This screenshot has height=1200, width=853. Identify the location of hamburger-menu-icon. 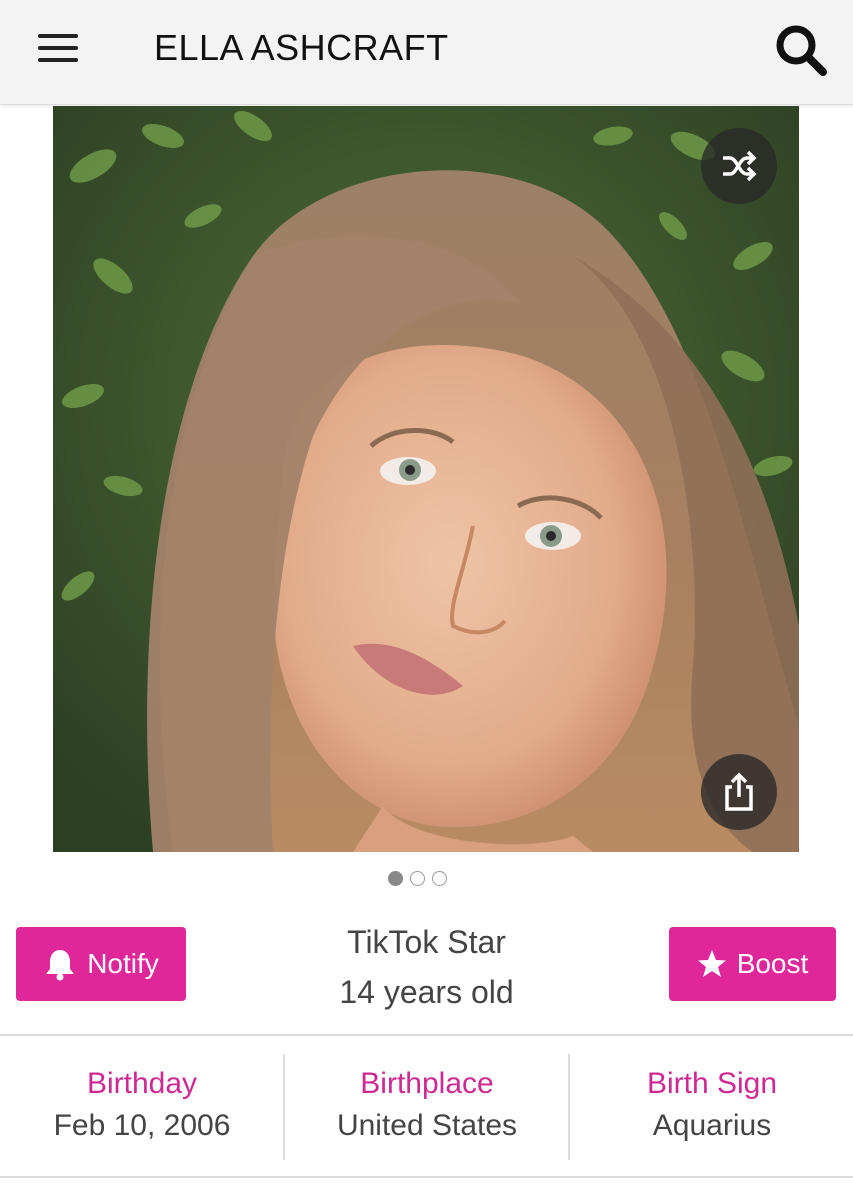
(58, 48).